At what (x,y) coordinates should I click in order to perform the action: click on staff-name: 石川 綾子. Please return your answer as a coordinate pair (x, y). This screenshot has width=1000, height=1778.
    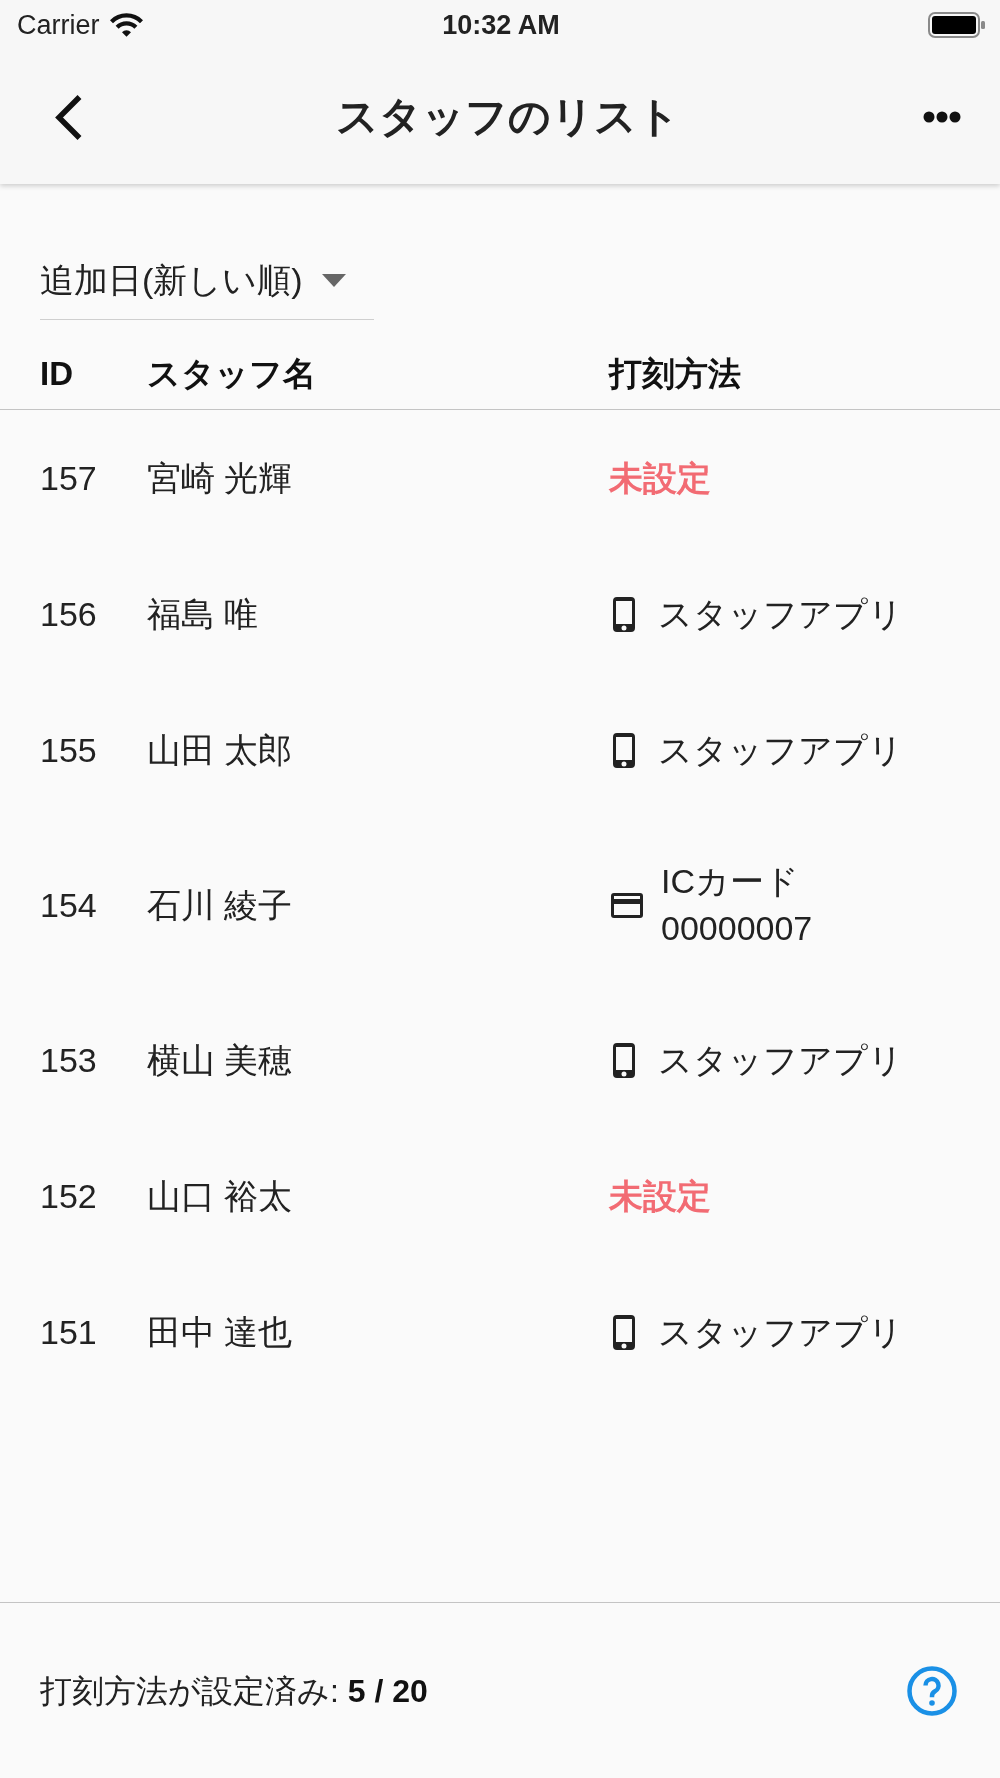
    Looking at the image, I should click on (220, 905).